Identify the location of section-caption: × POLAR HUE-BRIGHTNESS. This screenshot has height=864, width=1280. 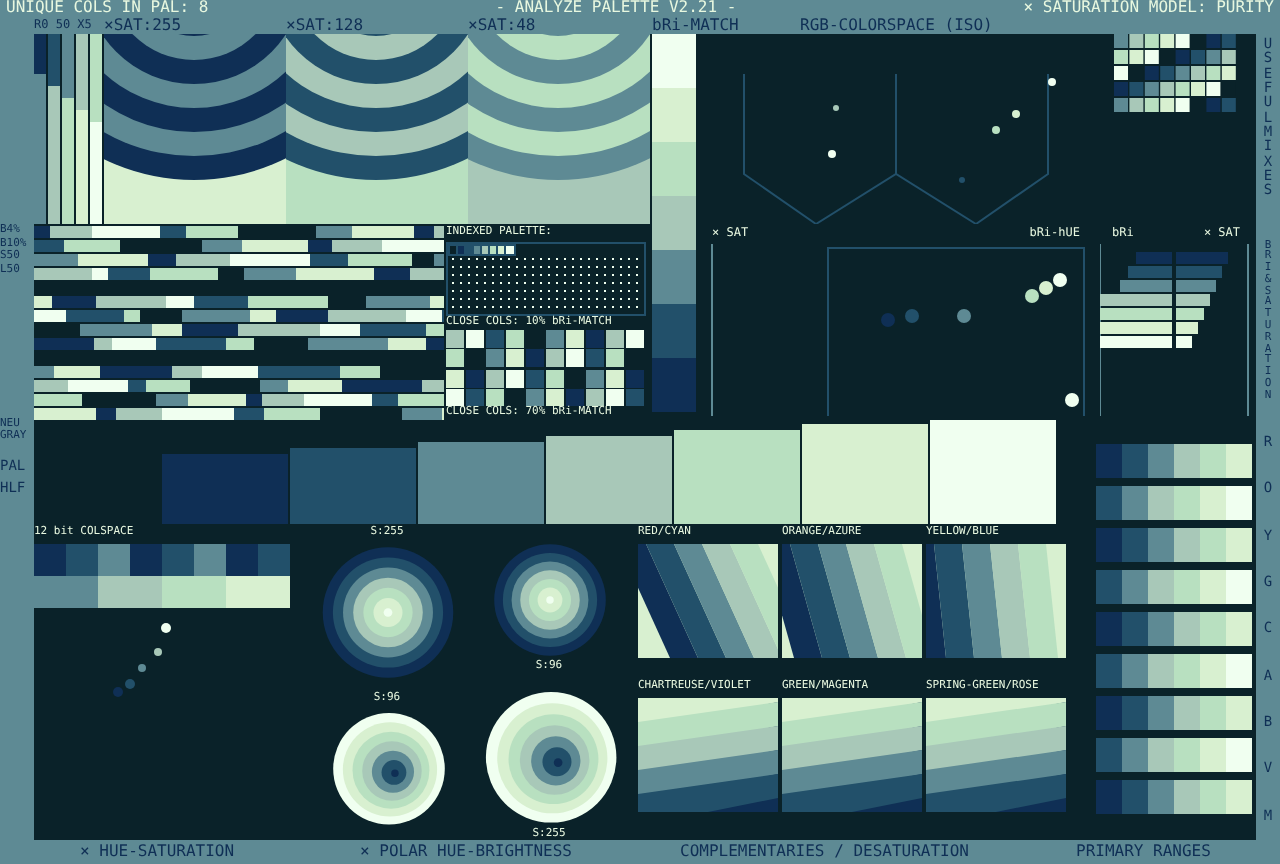
(467, 852).